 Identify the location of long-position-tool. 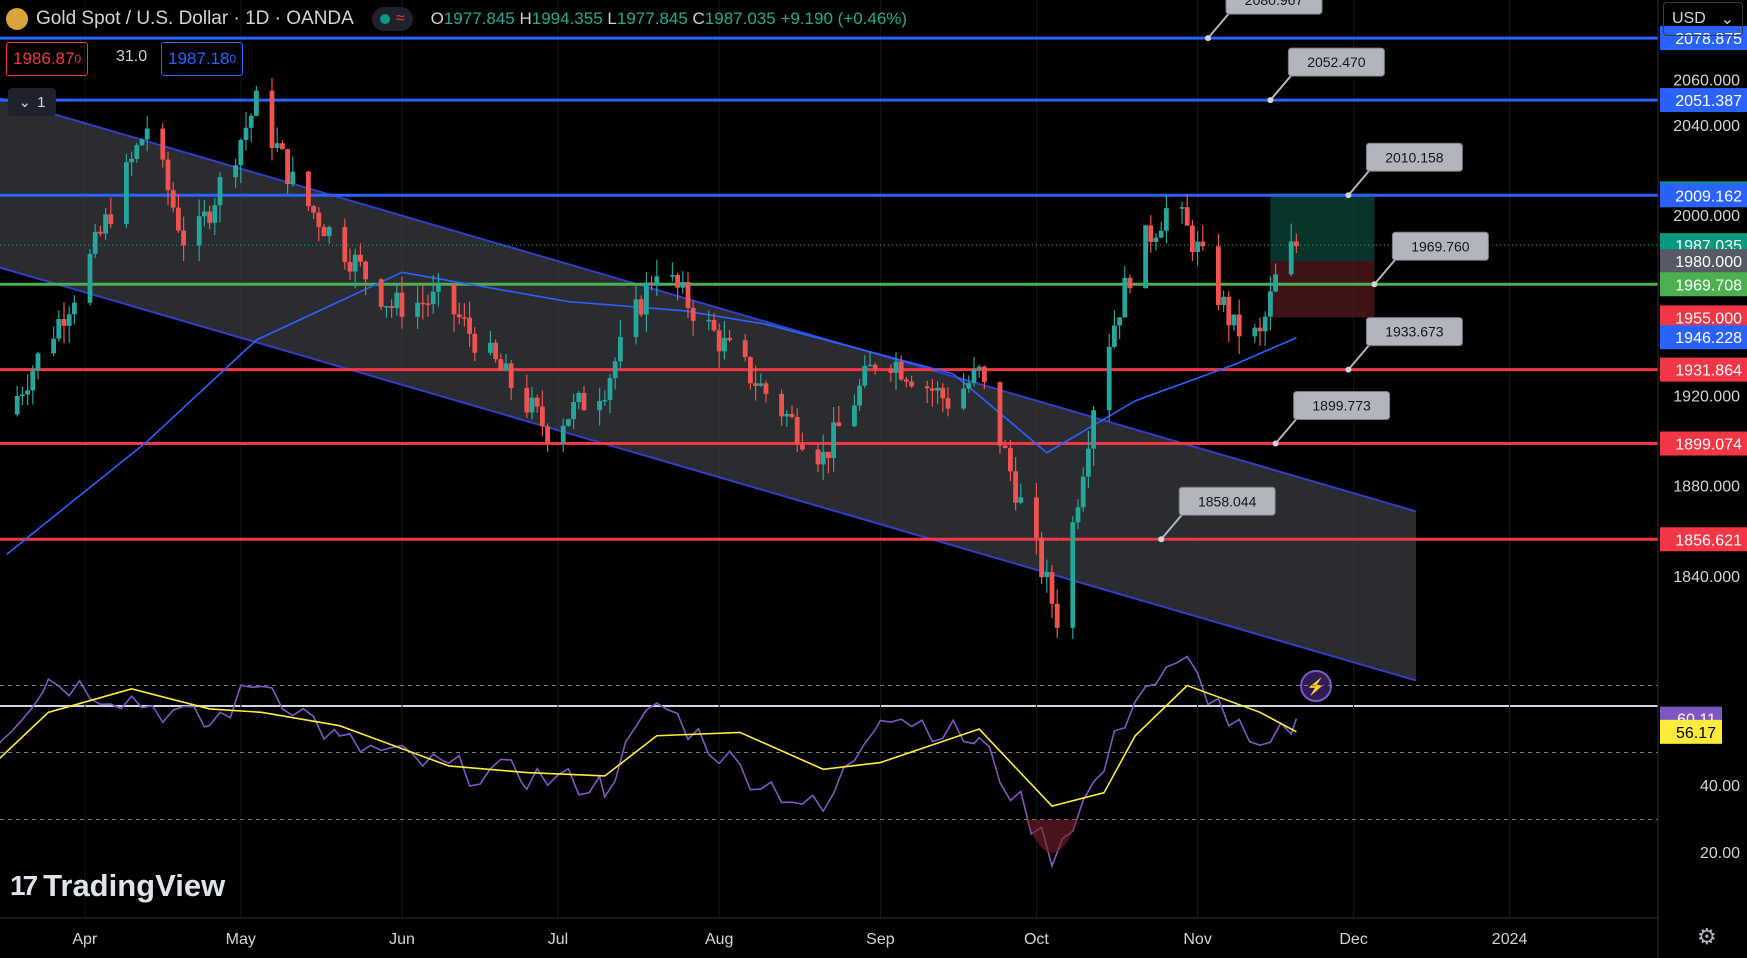
(1322, 255).